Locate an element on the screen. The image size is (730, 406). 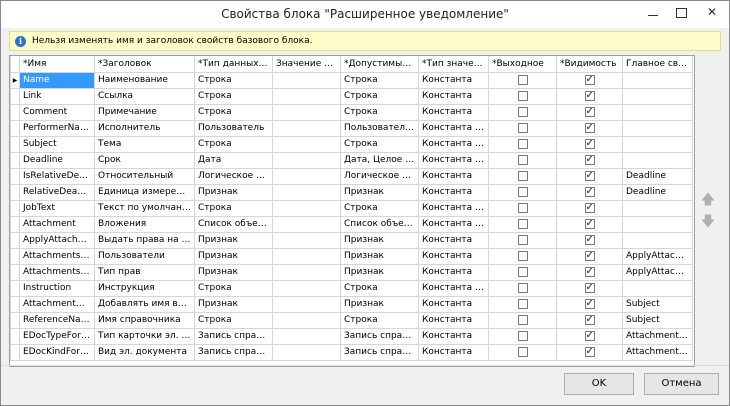
cell-title: Срок is located at coordinates (144, 160).